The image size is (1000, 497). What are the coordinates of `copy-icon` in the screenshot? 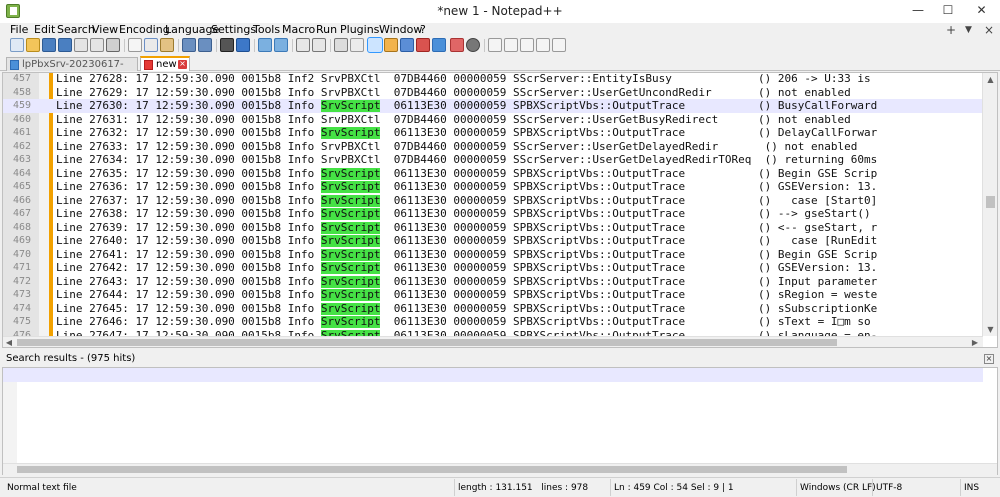 It's located at (151, 45).